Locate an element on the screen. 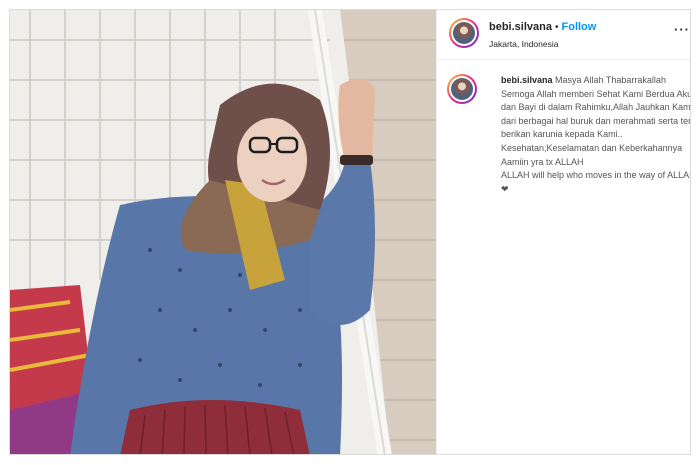 This screenshot has width=700, height=465. more-options-icon: ··· is located at coordinates (682, 29).